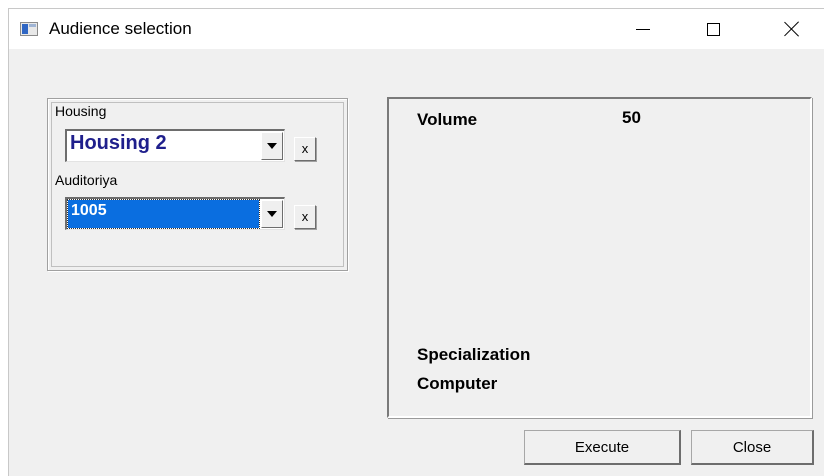 The width and height of the screenshot is (824, 476). I want to click on minimize-button, so click(643, 29).